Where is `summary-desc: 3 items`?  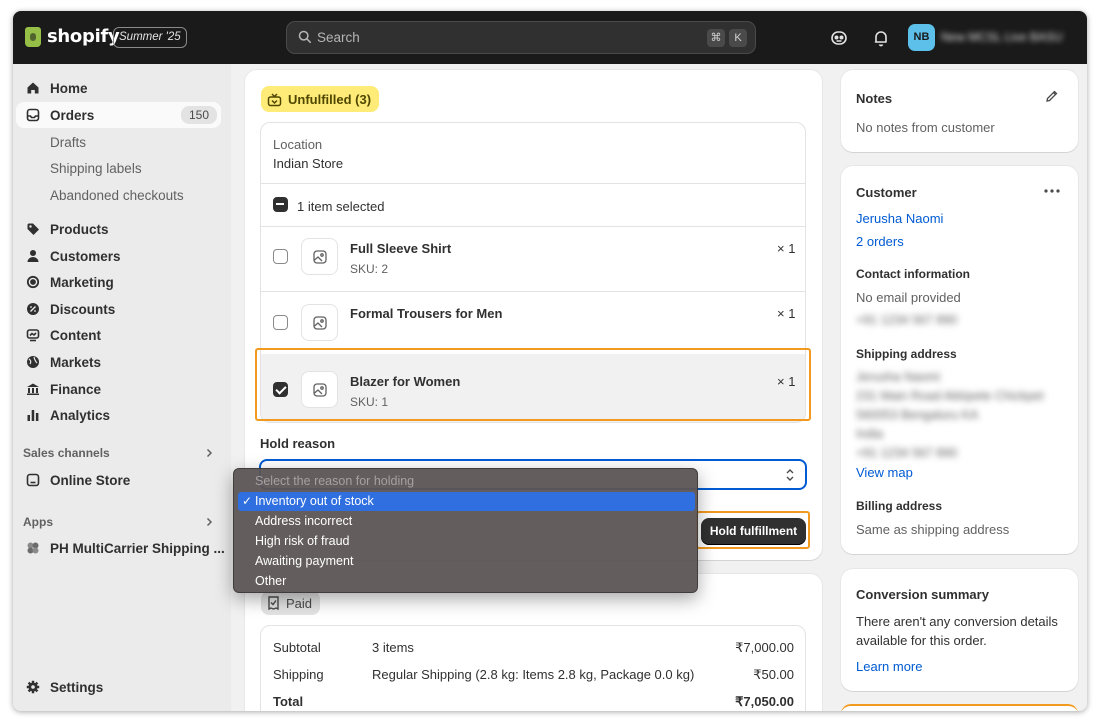 summary-desc: 3 items is located at coordinates (393, 647).